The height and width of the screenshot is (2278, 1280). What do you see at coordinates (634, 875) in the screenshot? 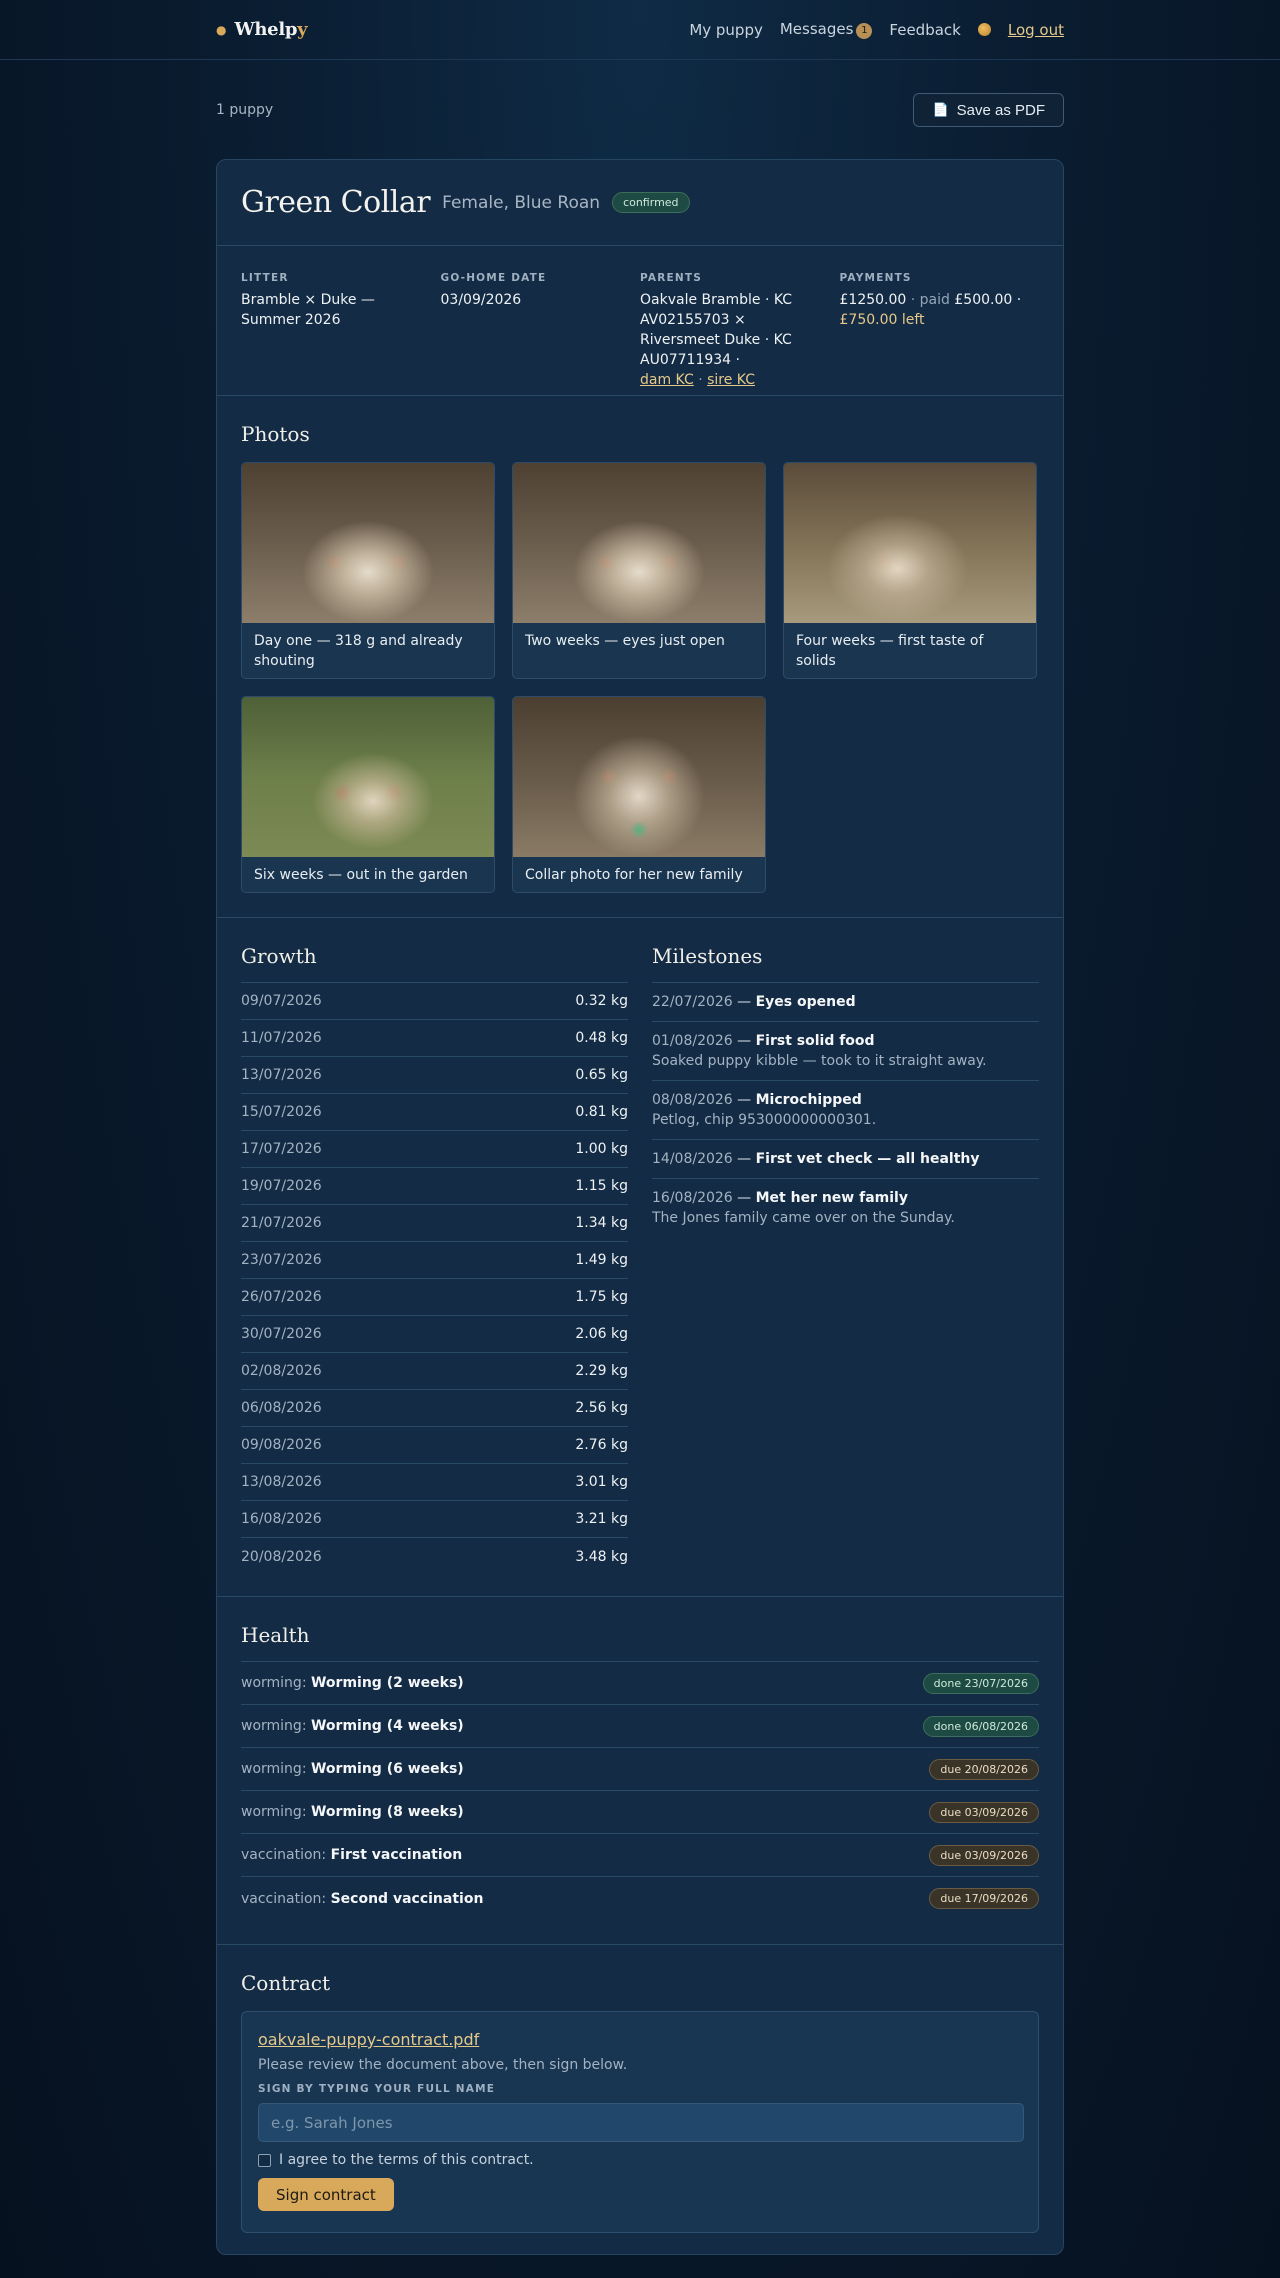
I see `photo-caption: Collar photo for her new family` at bounding box center [634, 875].